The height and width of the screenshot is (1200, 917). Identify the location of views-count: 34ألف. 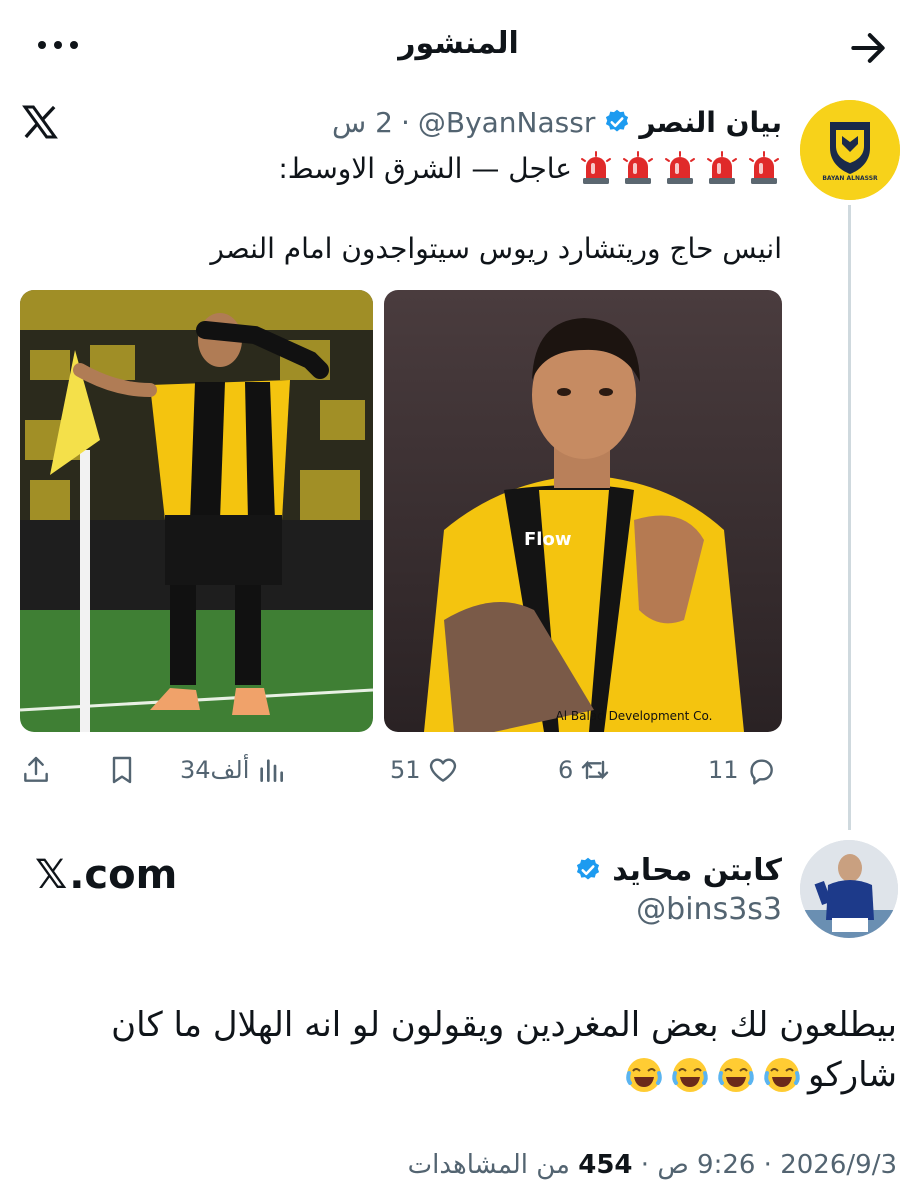
(215, 770).